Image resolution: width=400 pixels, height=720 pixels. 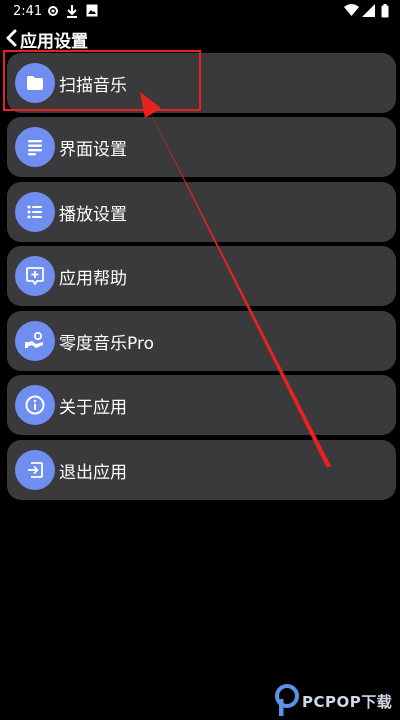 I want to click on status-time: 2:41, so click(x=28, y=11).